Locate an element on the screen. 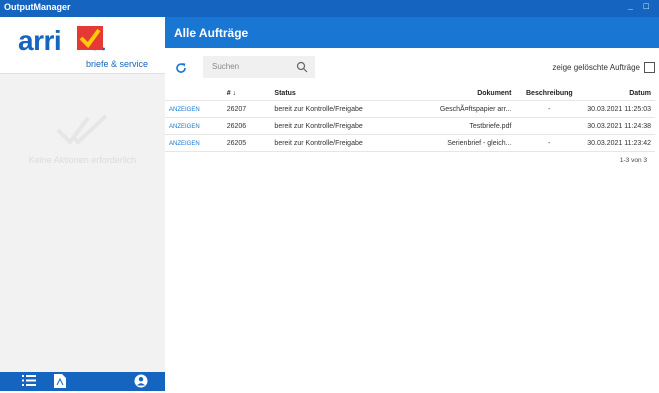  show-deleted-label: zeige gelöschte Aufträge is located at coordinates (596, 67).